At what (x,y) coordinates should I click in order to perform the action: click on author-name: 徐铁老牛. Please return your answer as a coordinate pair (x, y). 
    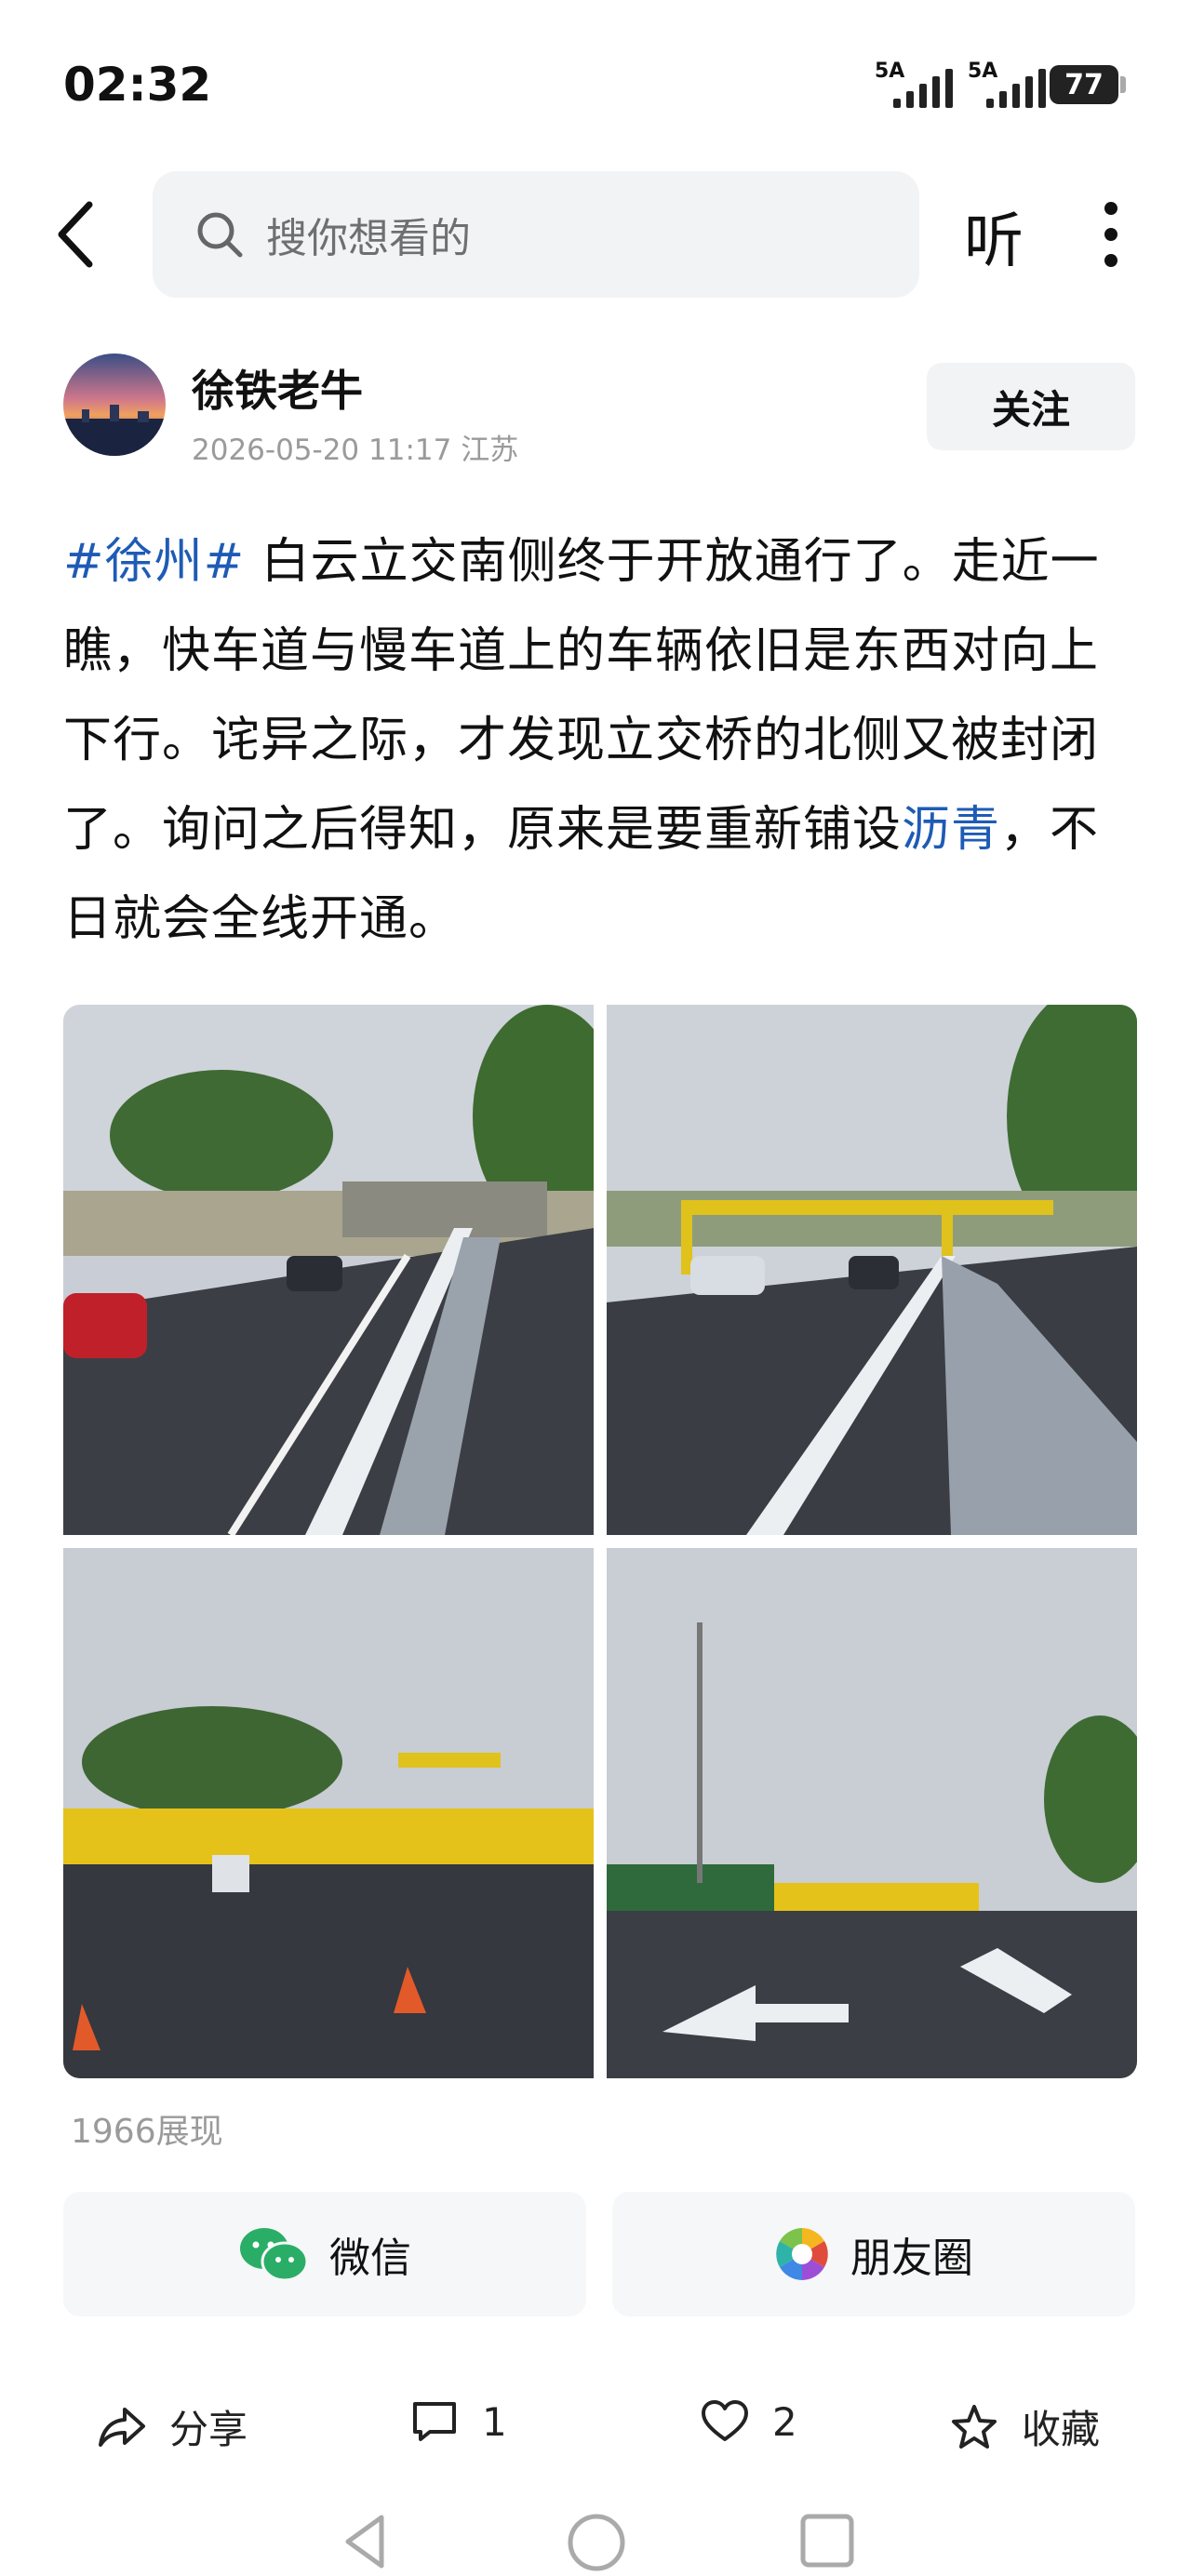
    Looking at the image, I should click on (277, 388).